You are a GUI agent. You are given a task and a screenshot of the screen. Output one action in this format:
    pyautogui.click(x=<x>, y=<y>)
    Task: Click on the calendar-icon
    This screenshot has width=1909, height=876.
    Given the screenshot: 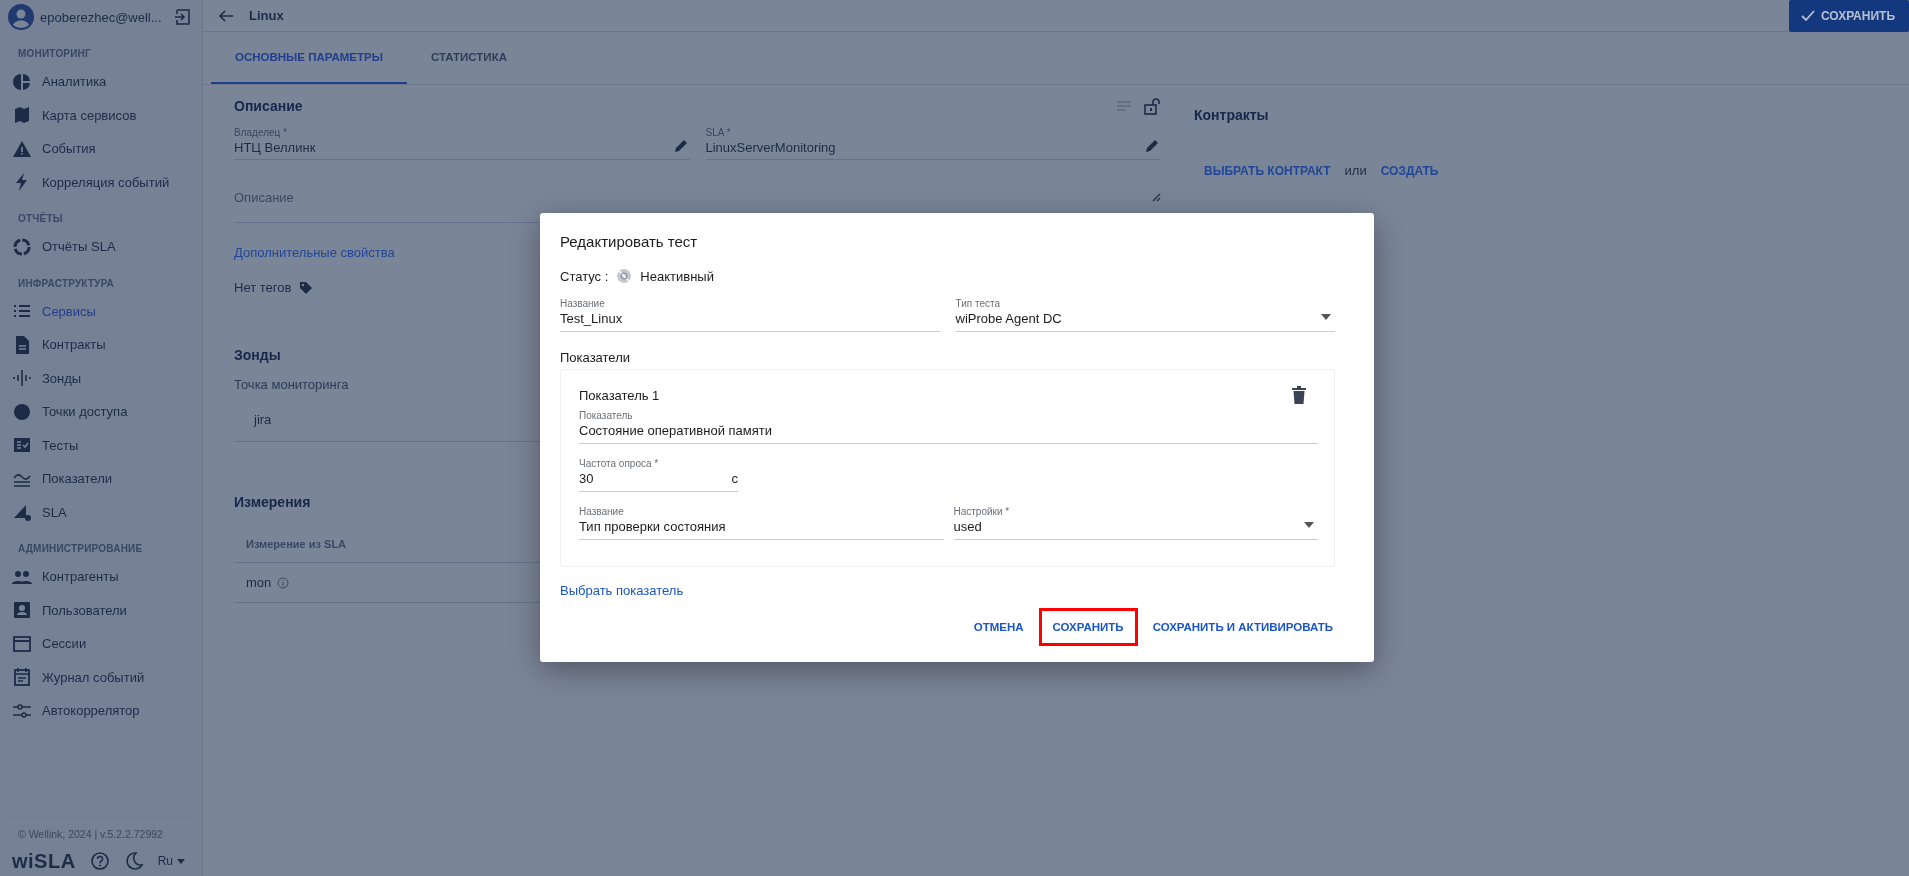 What is the action you would take?
    pyautogui.click(x=22, y=677)
    